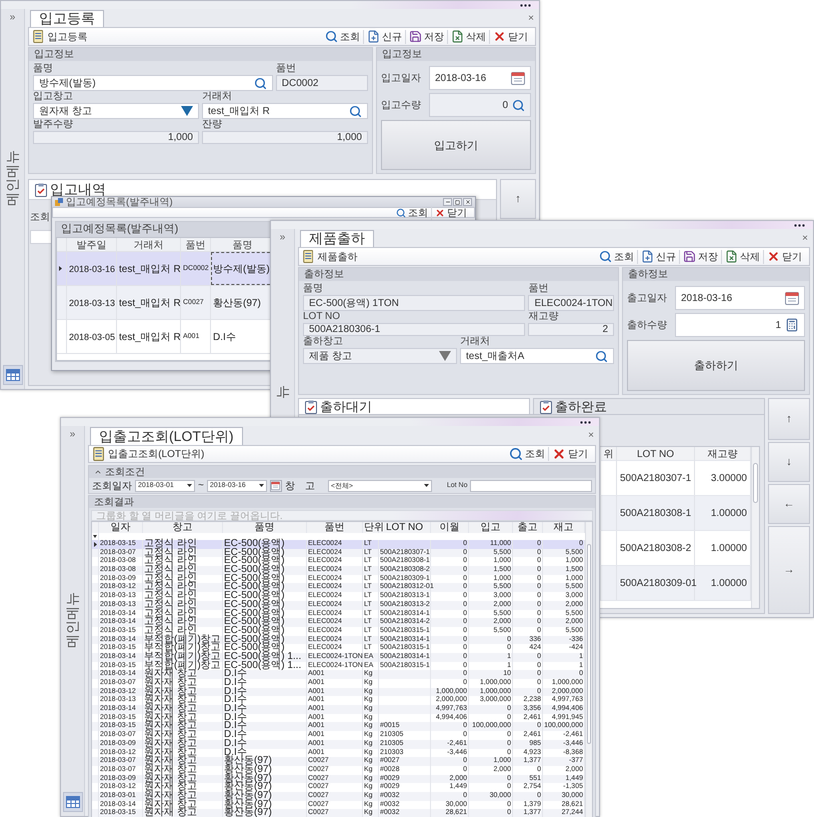  Describe the element at coordinates (789, 462) in the screenshot. I see `move-button: ↓` at that location.